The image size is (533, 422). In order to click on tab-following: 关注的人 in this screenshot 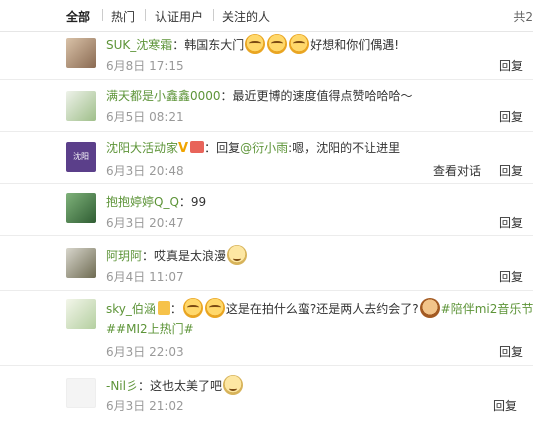, I will do `click(246, 16)`.